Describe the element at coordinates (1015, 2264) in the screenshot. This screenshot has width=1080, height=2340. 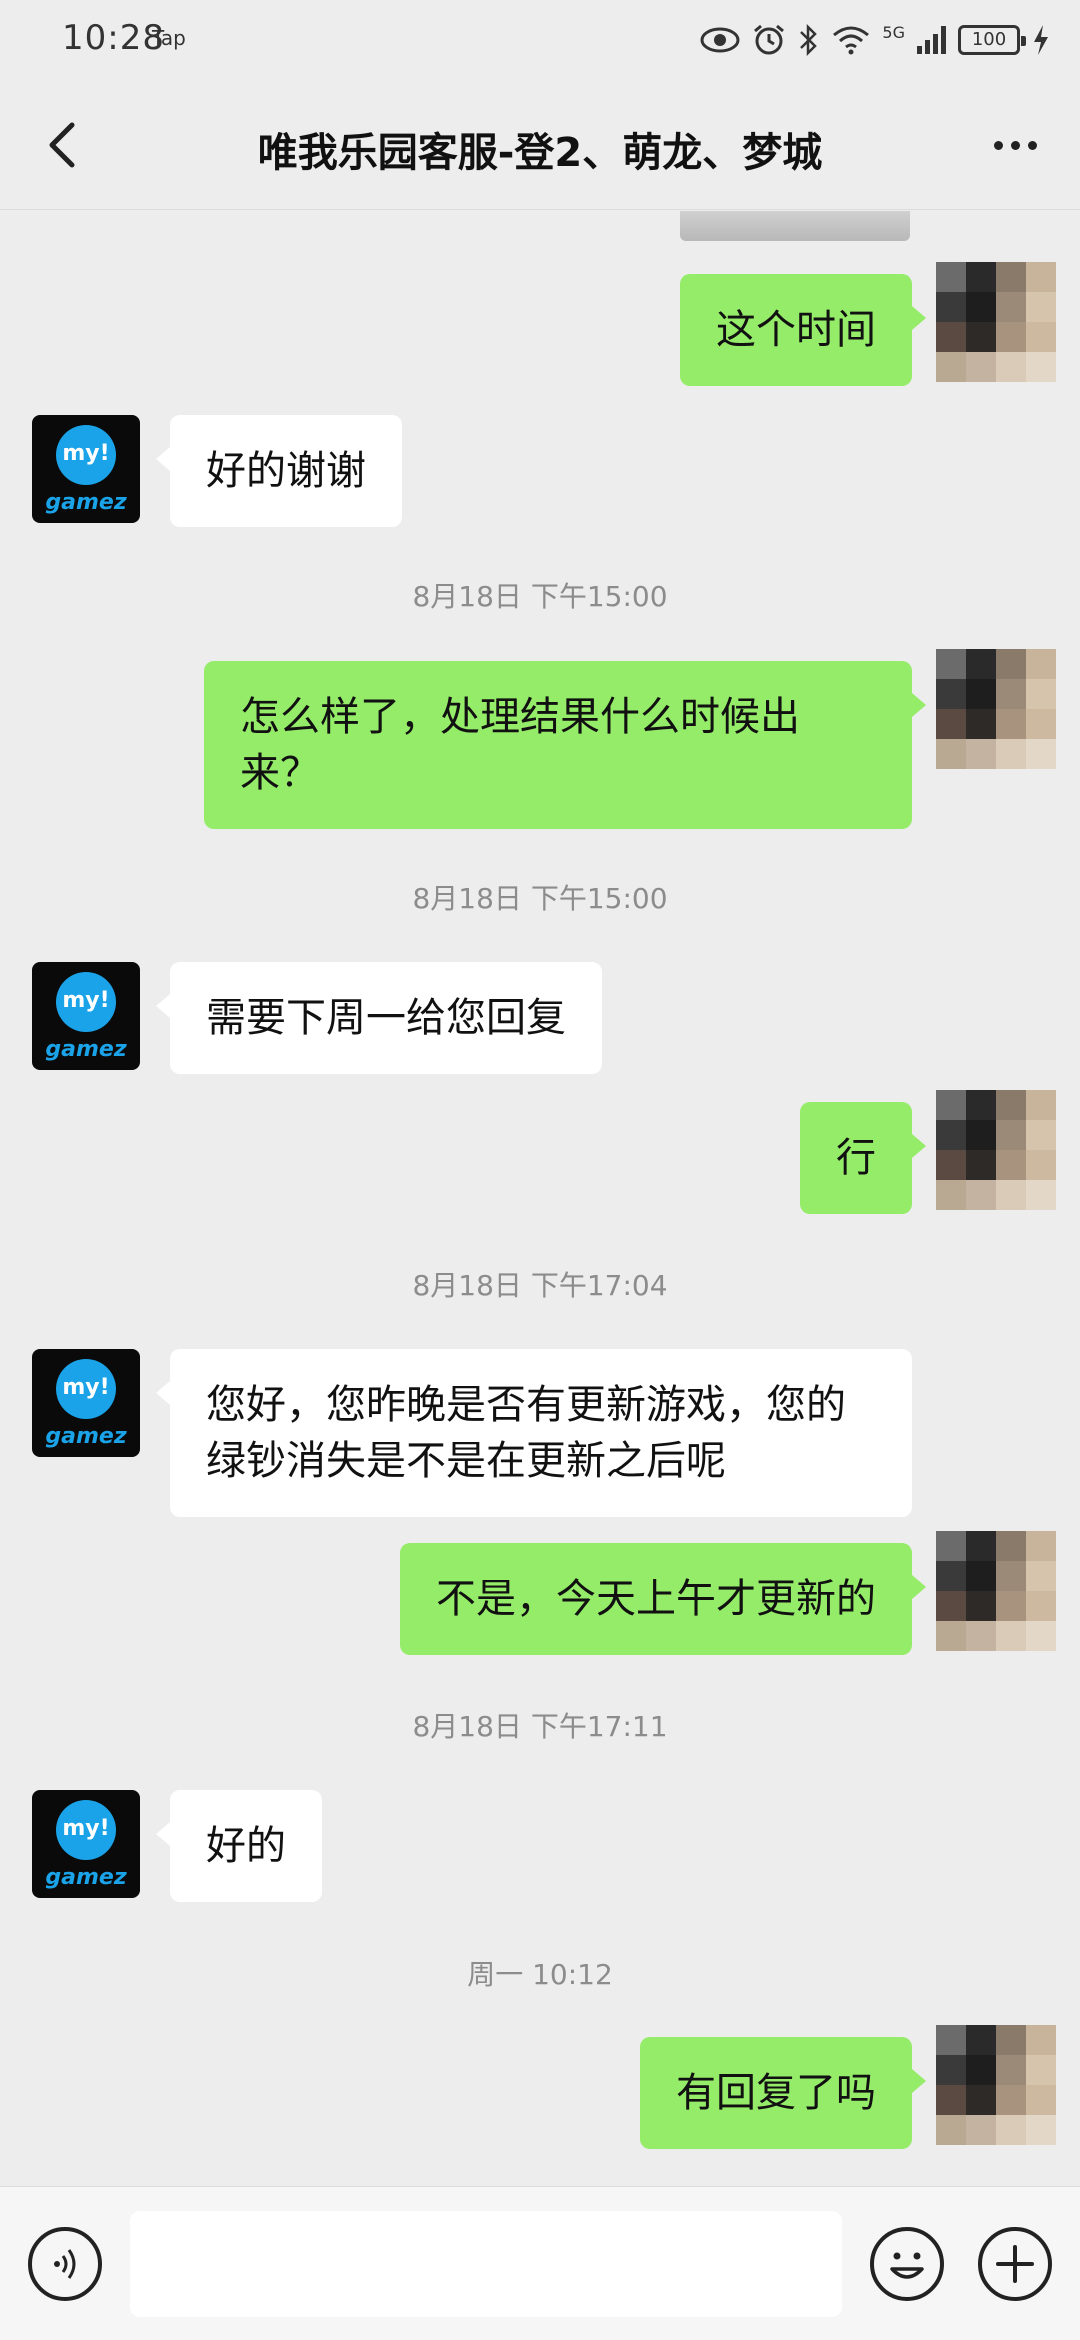
I see `more-functions-button` at that location.